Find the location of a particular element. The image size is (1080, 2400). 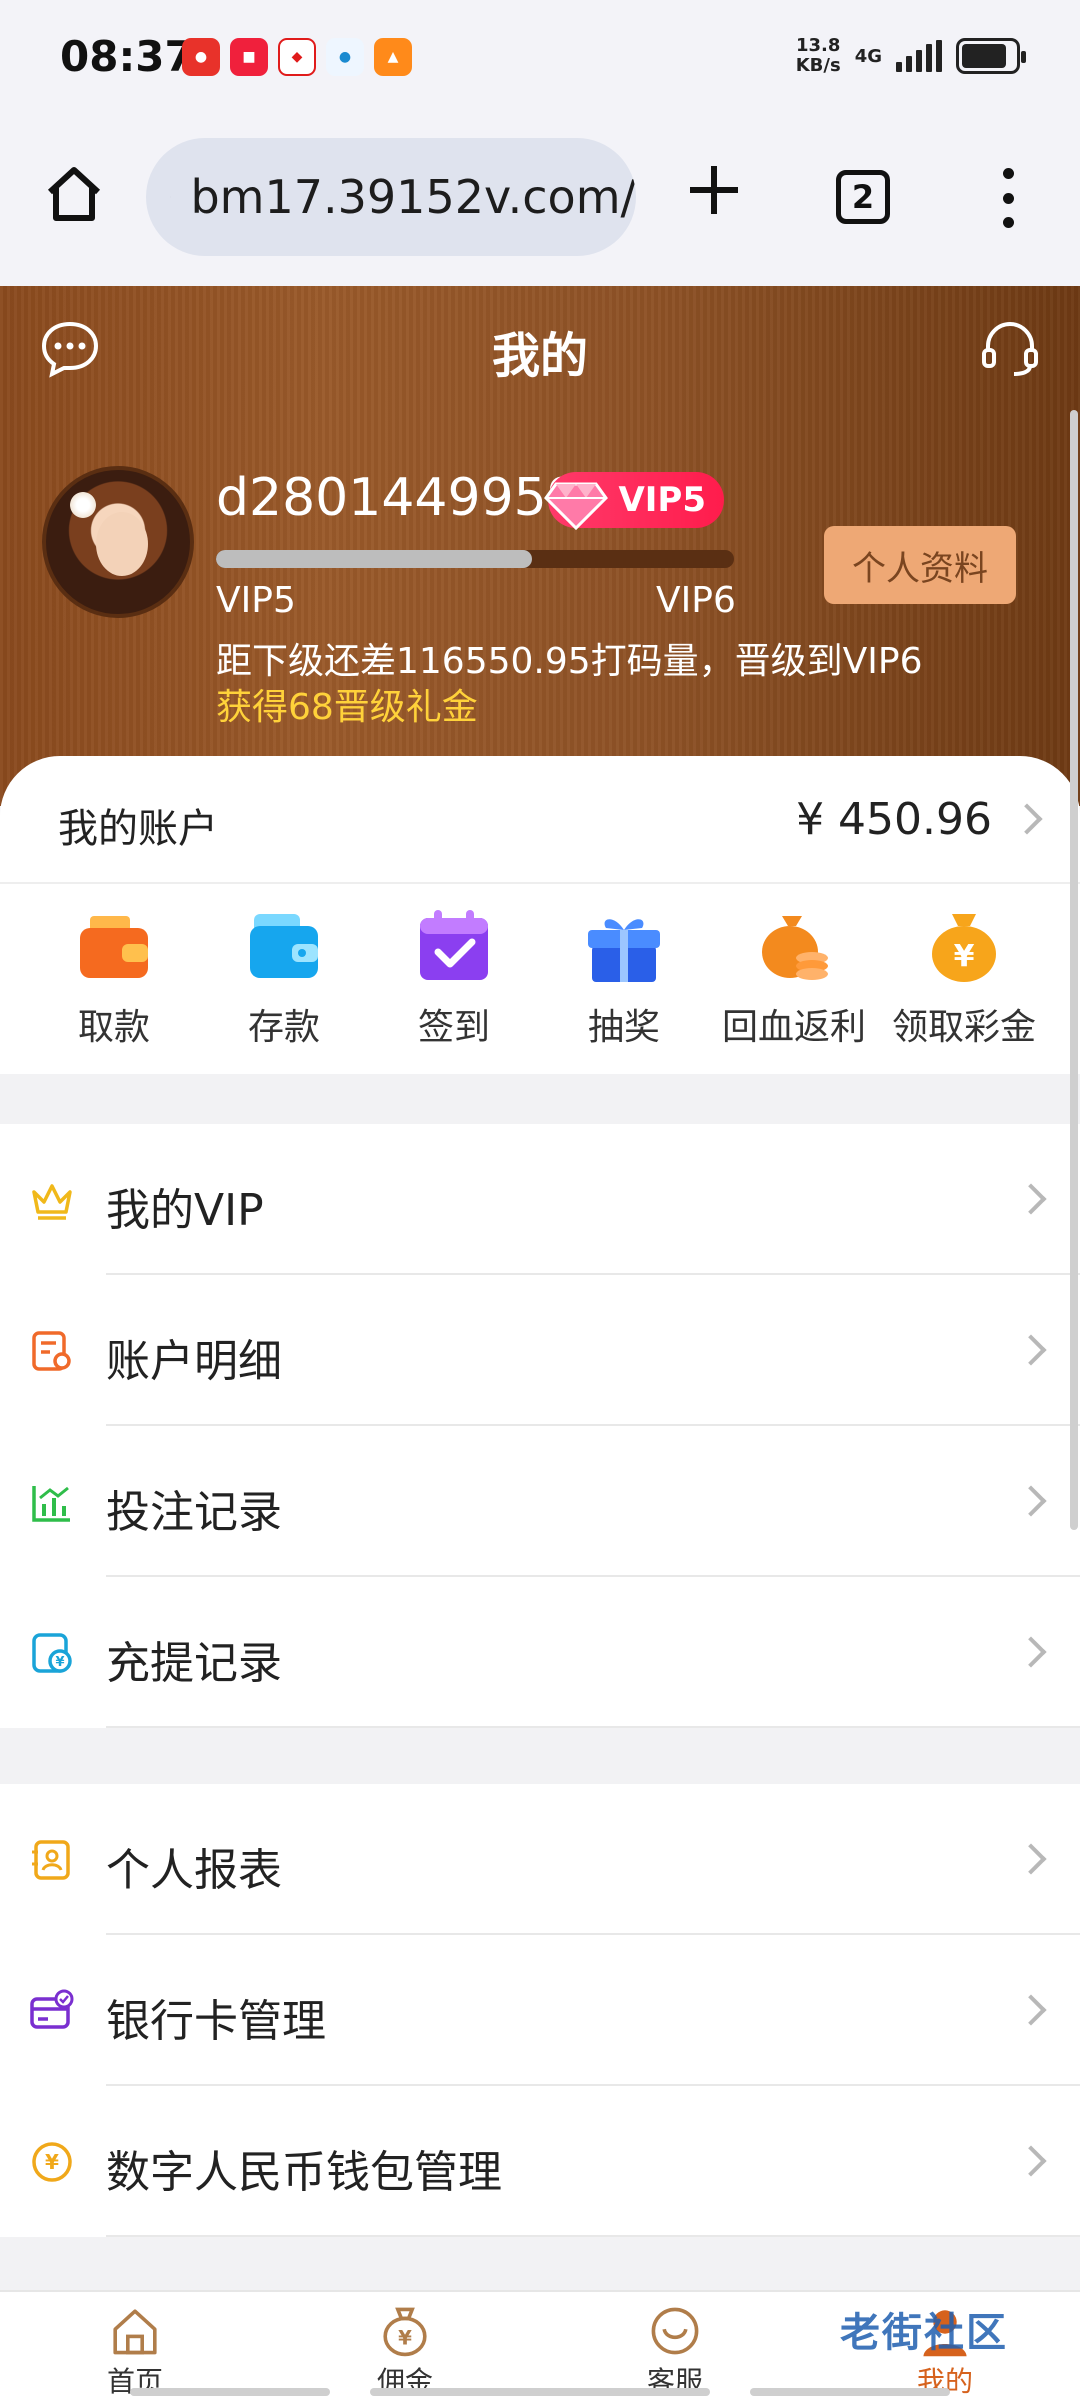

quick-checkin: 签到 is located at coordinates (454, 981).